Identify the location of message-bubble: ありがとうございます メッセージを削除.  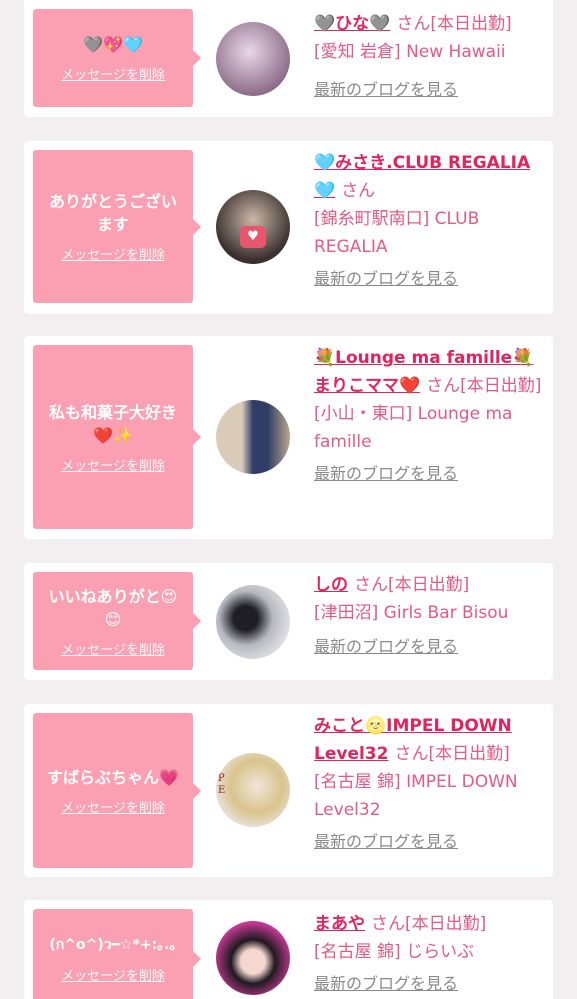
(117, 226).